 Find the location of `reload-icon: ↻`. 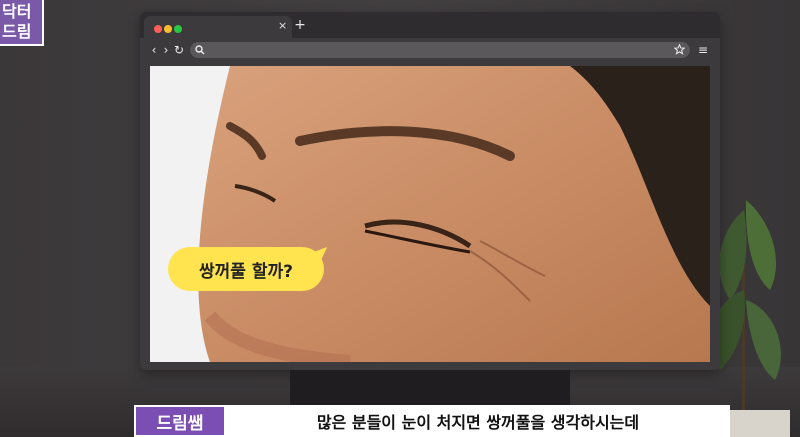

reload-icon: ↻ is located at coordinates (179, 50).